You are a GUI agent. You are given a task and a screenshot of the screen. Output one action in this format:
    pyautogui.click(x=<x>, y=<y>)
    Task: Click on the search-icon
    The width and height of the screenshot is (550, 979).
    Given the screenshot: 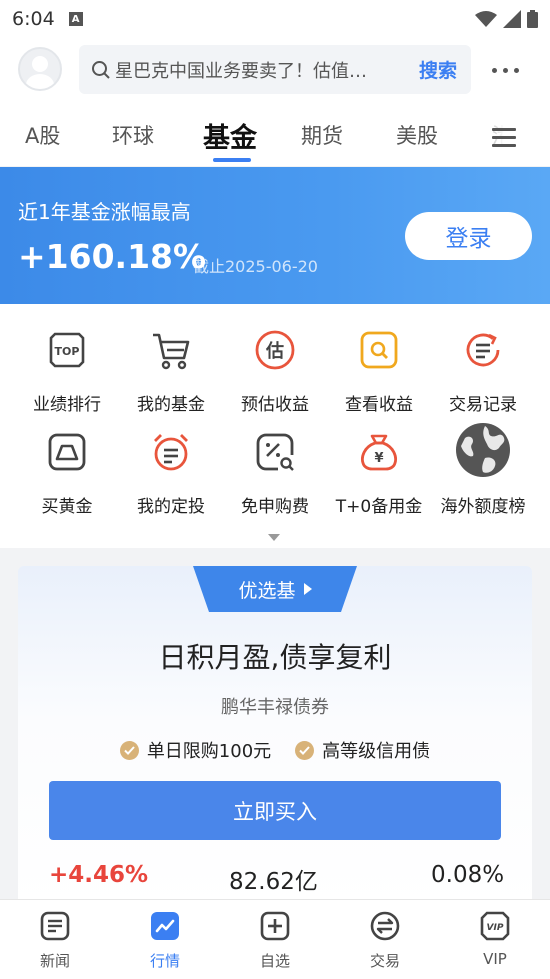 What is the action you would take?
    pyautogui.click(x=101, y=69)
    